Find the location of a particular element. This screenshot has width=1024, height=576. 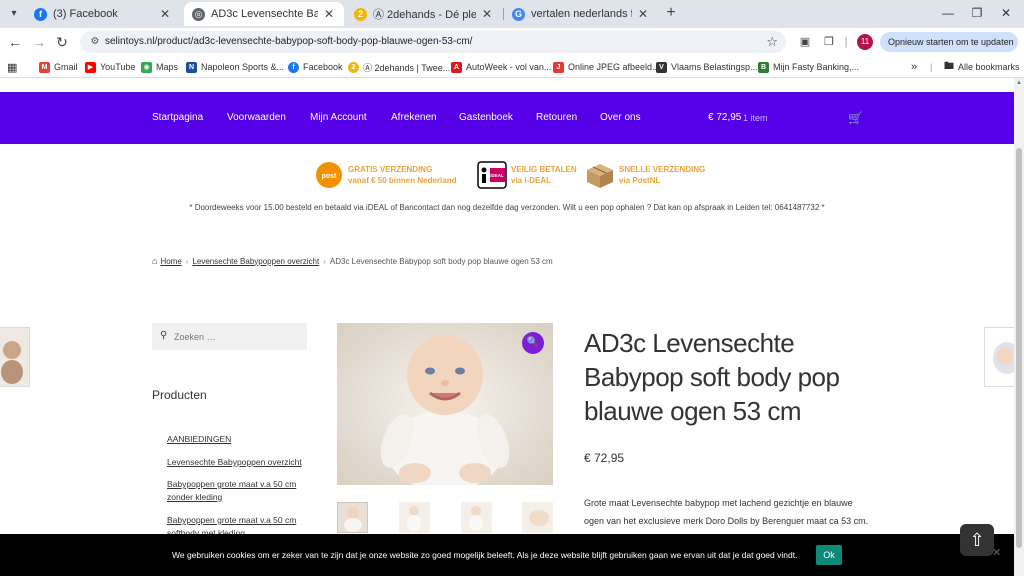

next-product-thumb is located at coordinates (999, 357).